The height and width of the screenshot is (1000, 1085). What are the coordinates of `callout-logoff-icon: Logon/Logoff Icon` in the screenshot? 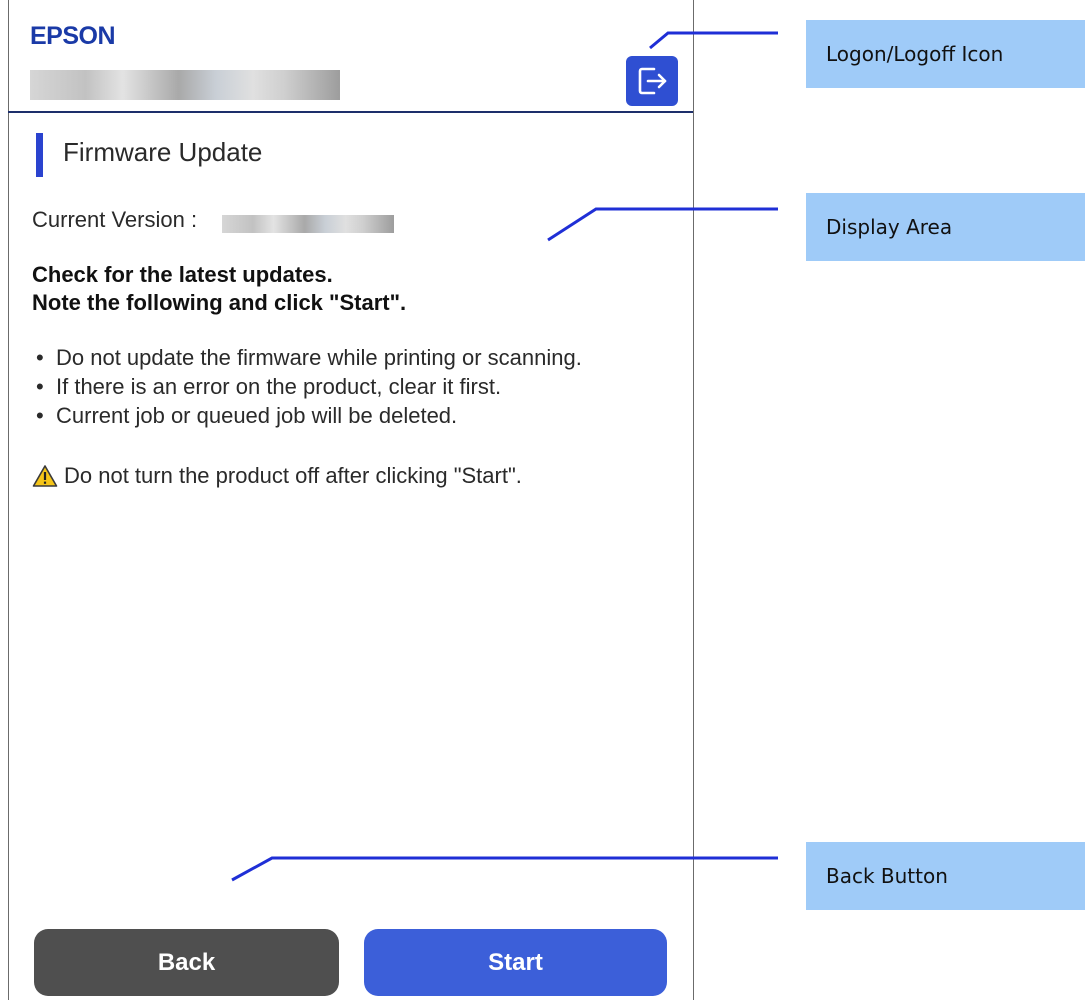 It's located at (945, 54).